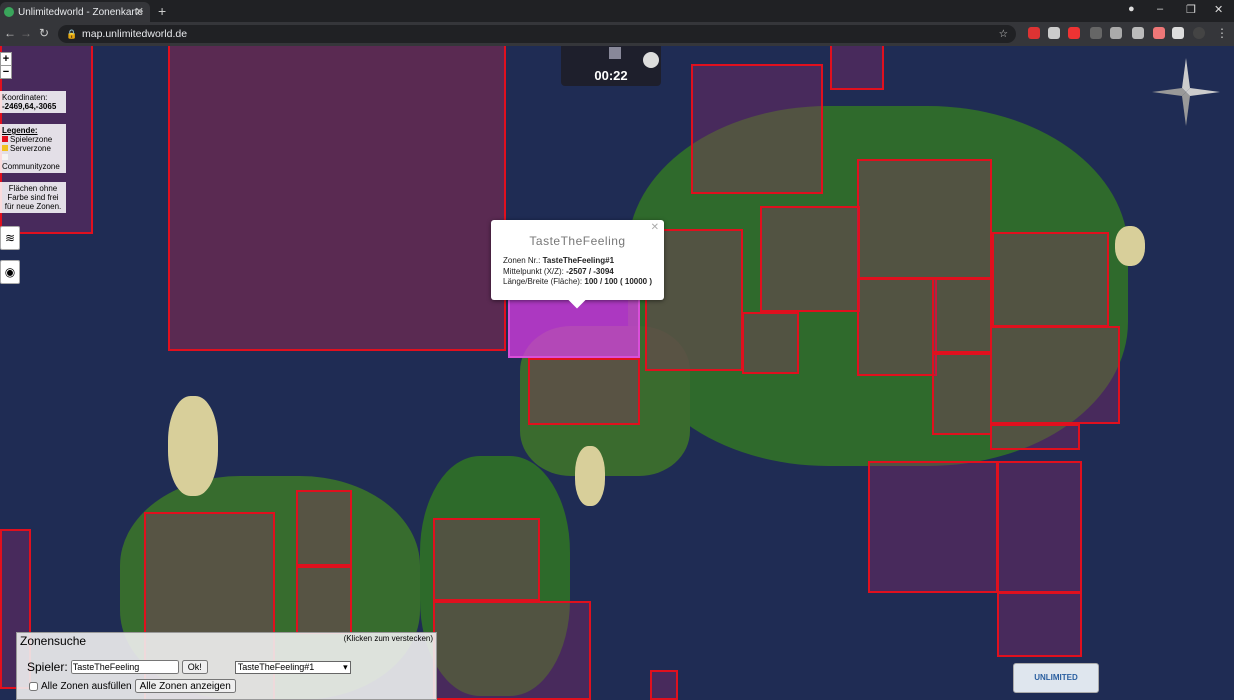 Image resolution: width=1234 pixels, height=700 pixels. What do you see at coordinates (651, 60) in the screenshot?
I see `moon-icon` at bounding box center [651, 60].